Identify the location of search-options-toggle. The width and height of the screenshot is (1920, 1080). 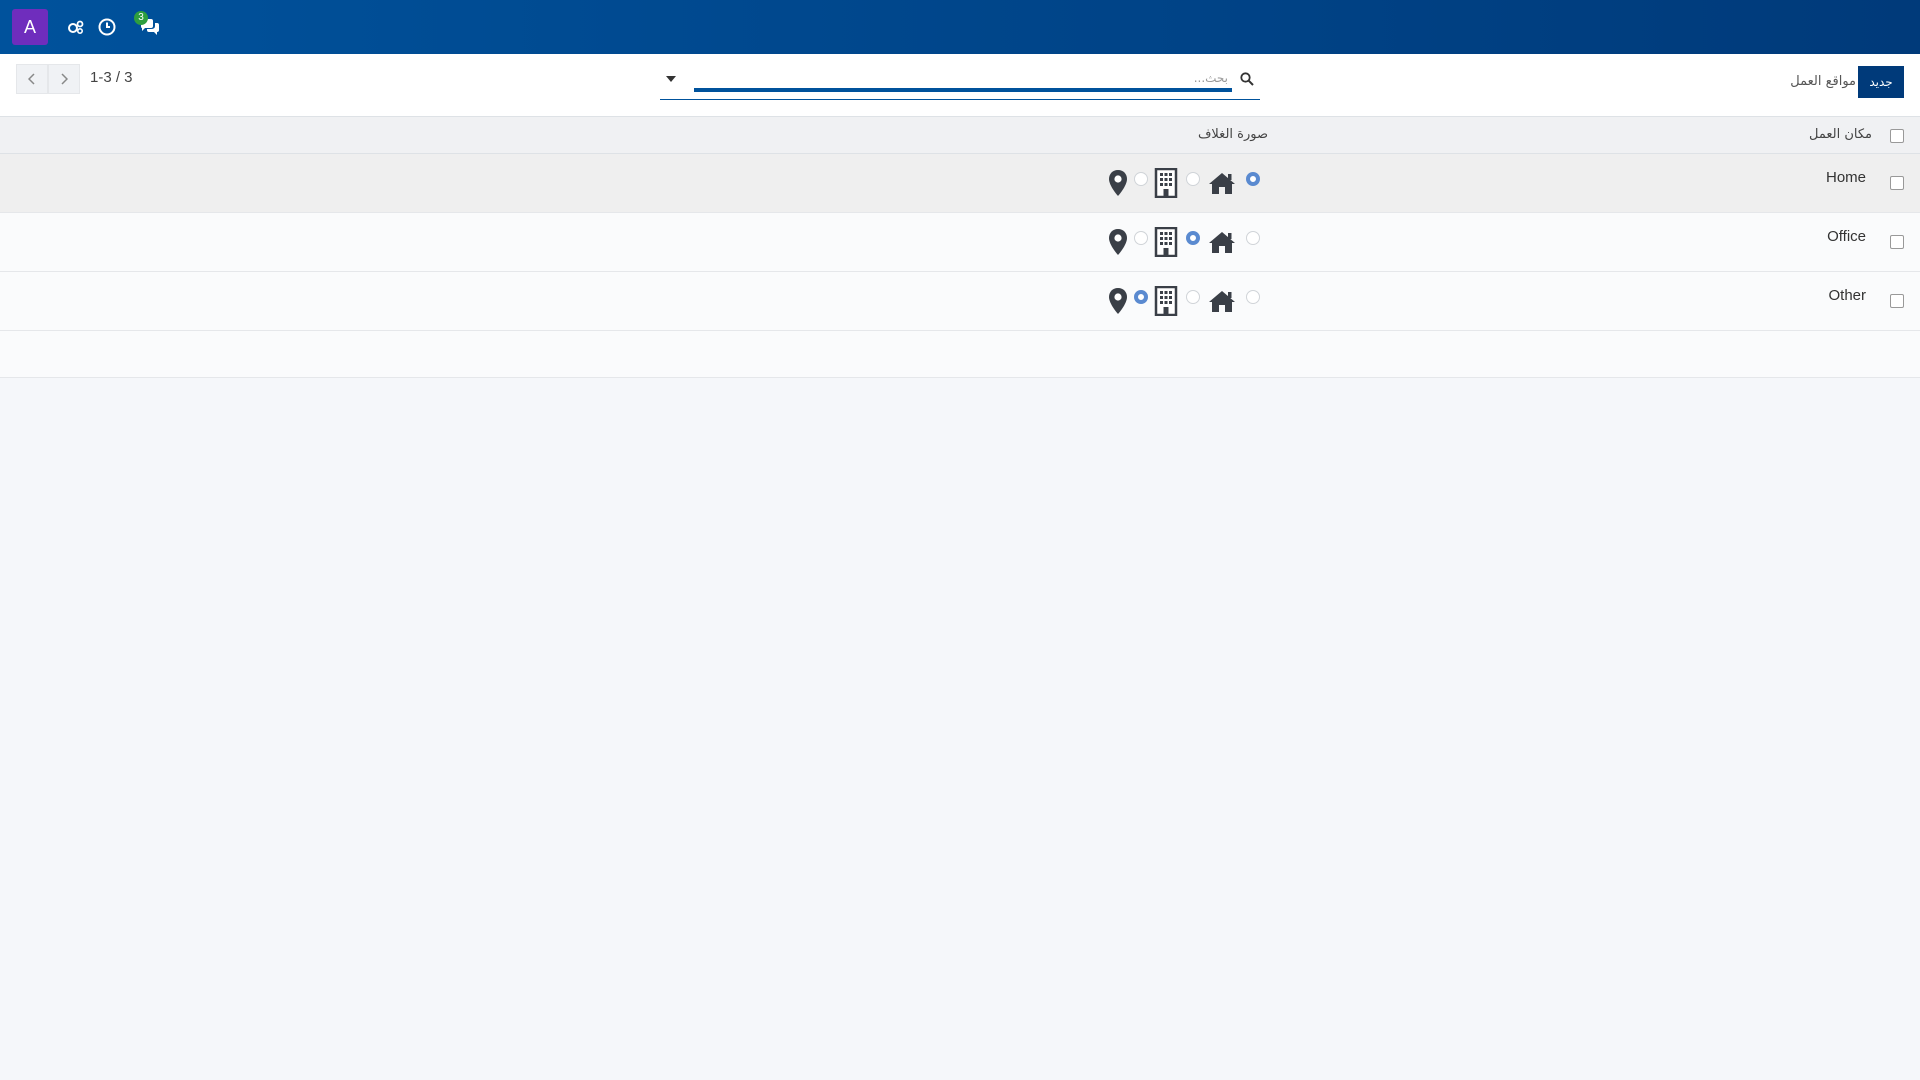
(671, 79).